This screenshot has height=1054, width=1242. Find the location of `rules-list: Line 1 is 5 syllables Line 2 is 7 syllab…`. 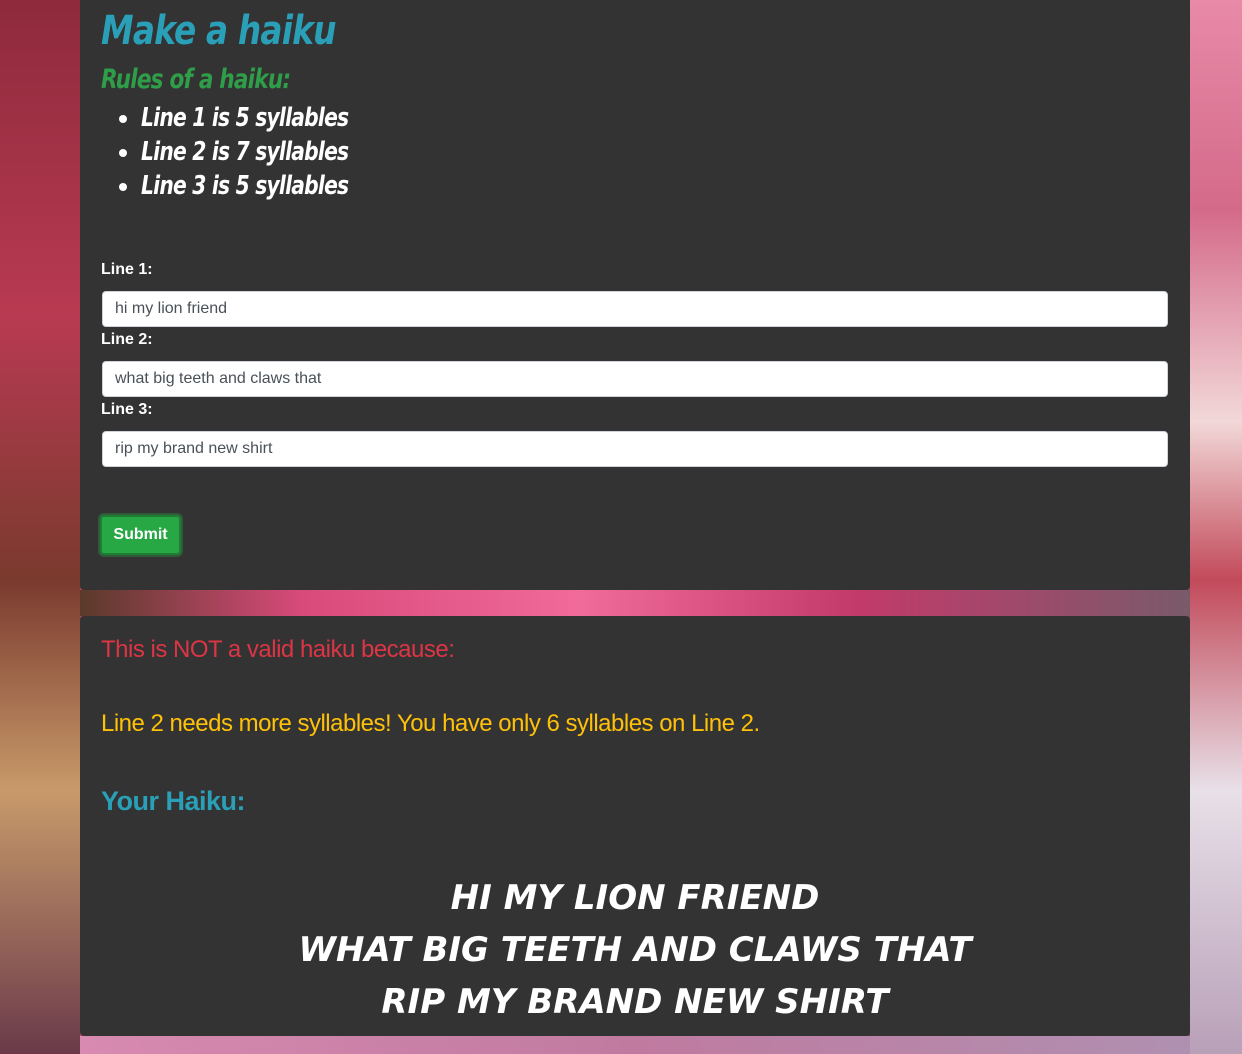

rules-list: Line 1 is 5 syllables Line 2 is 7 syllab… is located at coordinates (254, 152).